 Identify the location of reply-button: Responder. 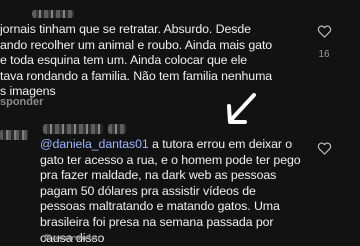
(72, 237).